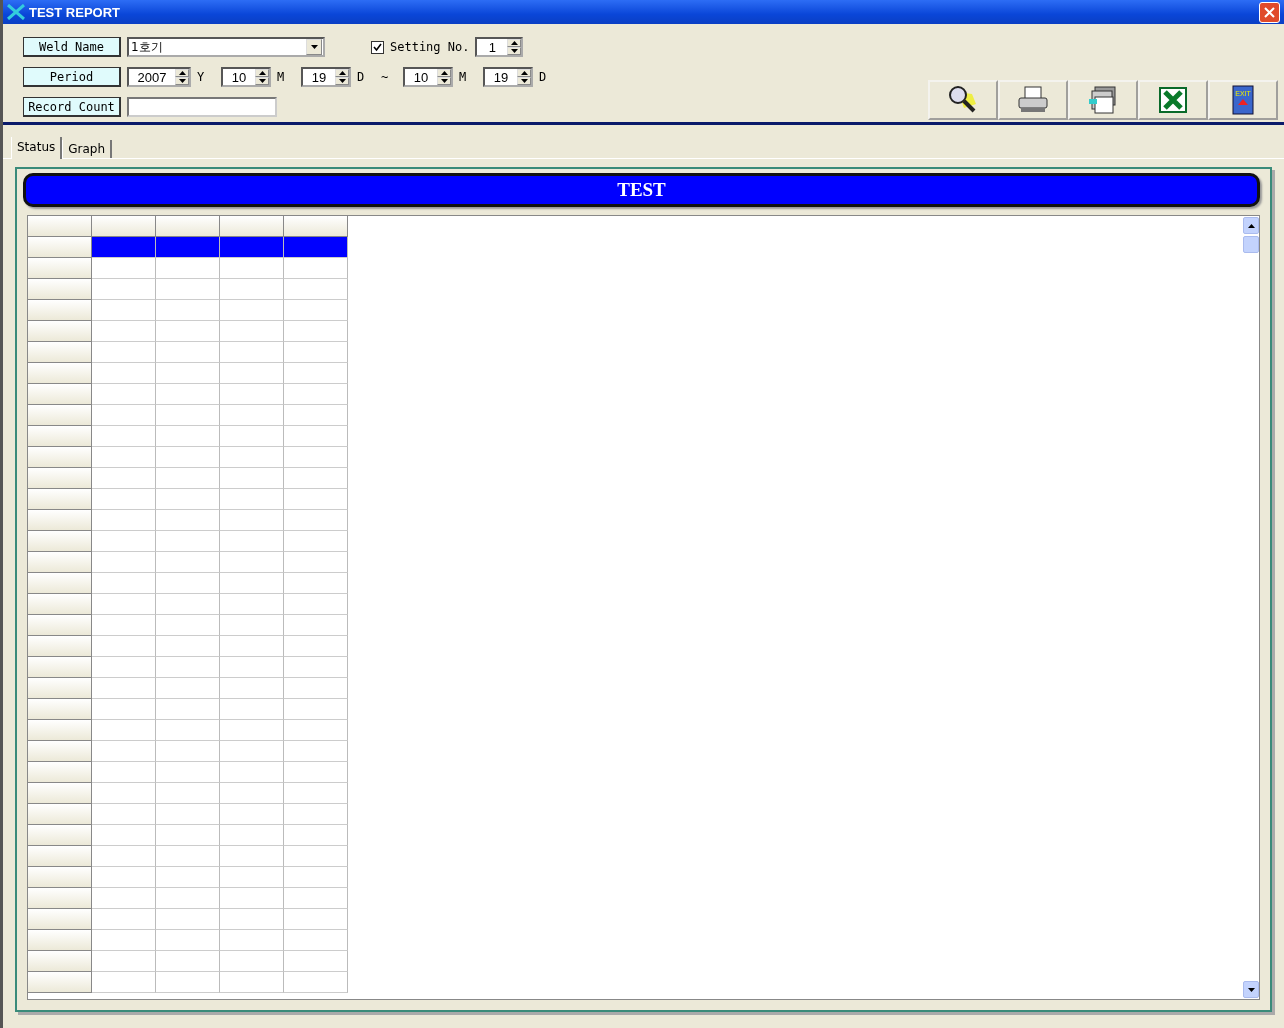  What do you see at coordinates (37, 148) in the screenshot?
I see `tab: Status` at bounding box center [37, 148].